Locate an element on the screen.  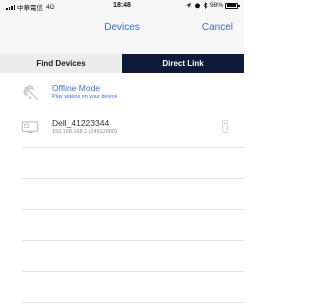
alarm-icon is located at coordinates (197, 6).